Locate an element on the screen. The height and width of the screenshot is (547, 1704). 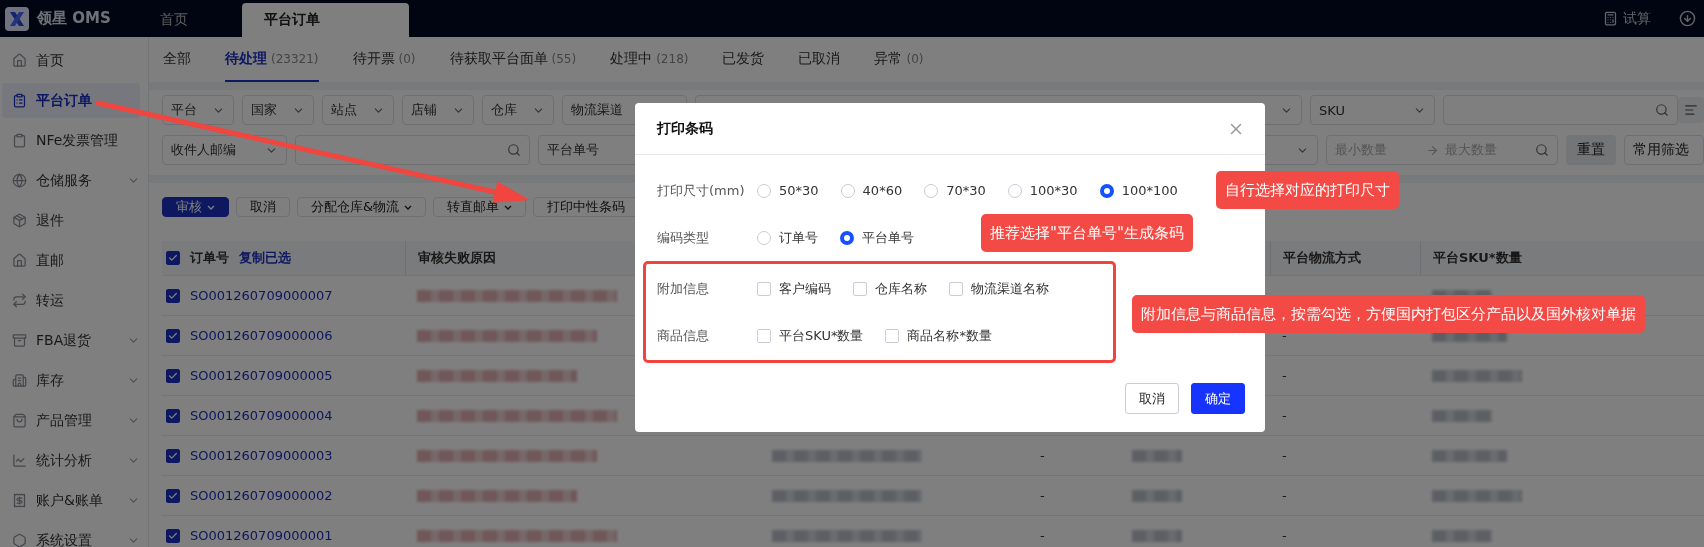
column-header: 订单号 is located at coordinates (209, 258).